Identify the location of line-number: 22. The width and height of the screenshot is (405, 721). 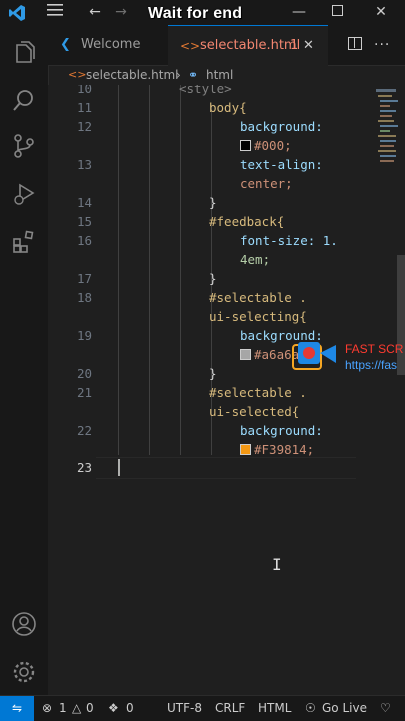
(84, 430).